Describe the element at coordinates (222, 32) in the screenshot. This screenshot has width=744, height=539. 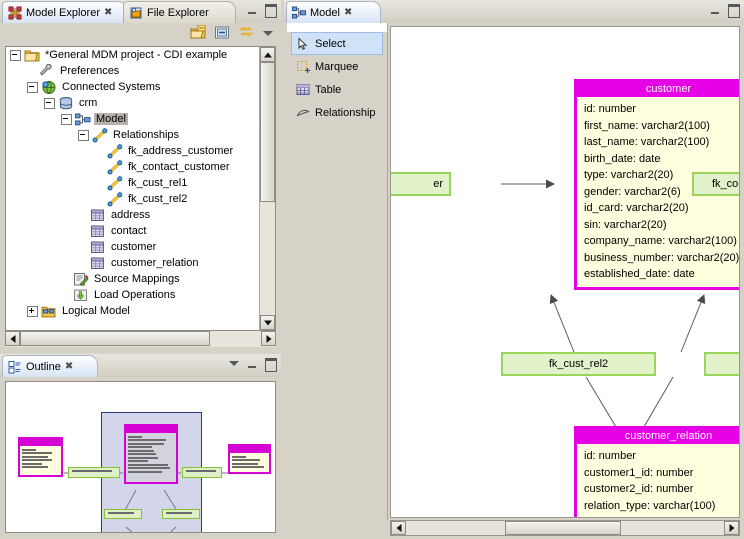
I see `link-editor-icon` at that location.